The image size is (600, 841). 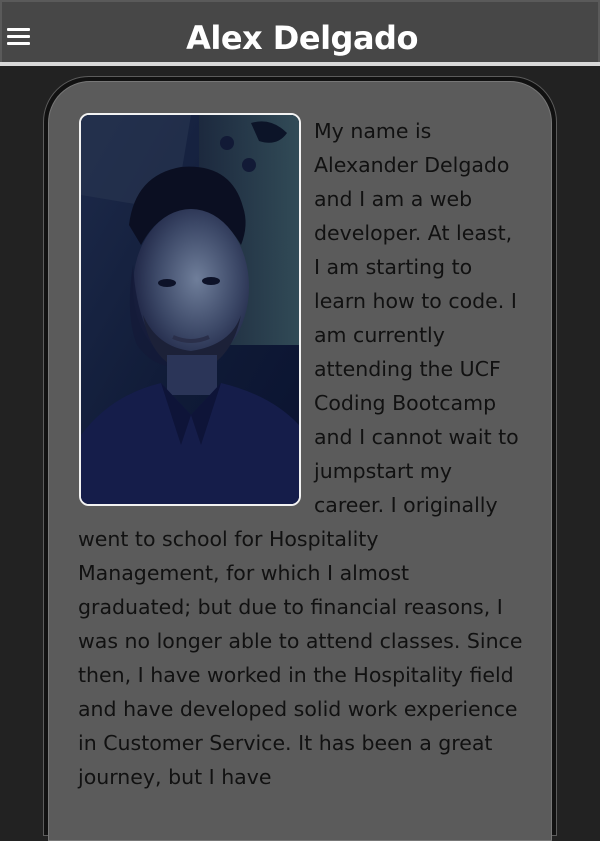 I want to click on app-header: Alex Delgado, so click(x=300, y=31).